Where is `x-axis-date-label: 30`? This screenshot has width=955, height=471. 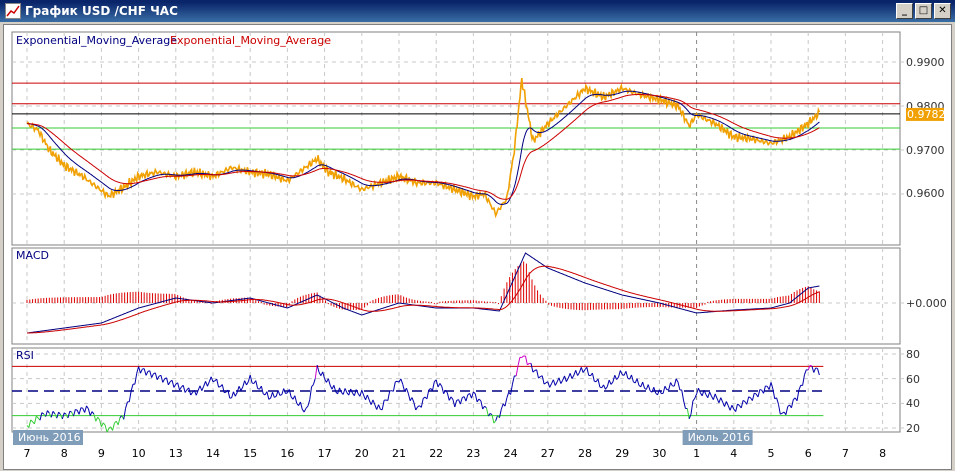 x-axis-date-label: 30 is located at coordinates (659, 453).